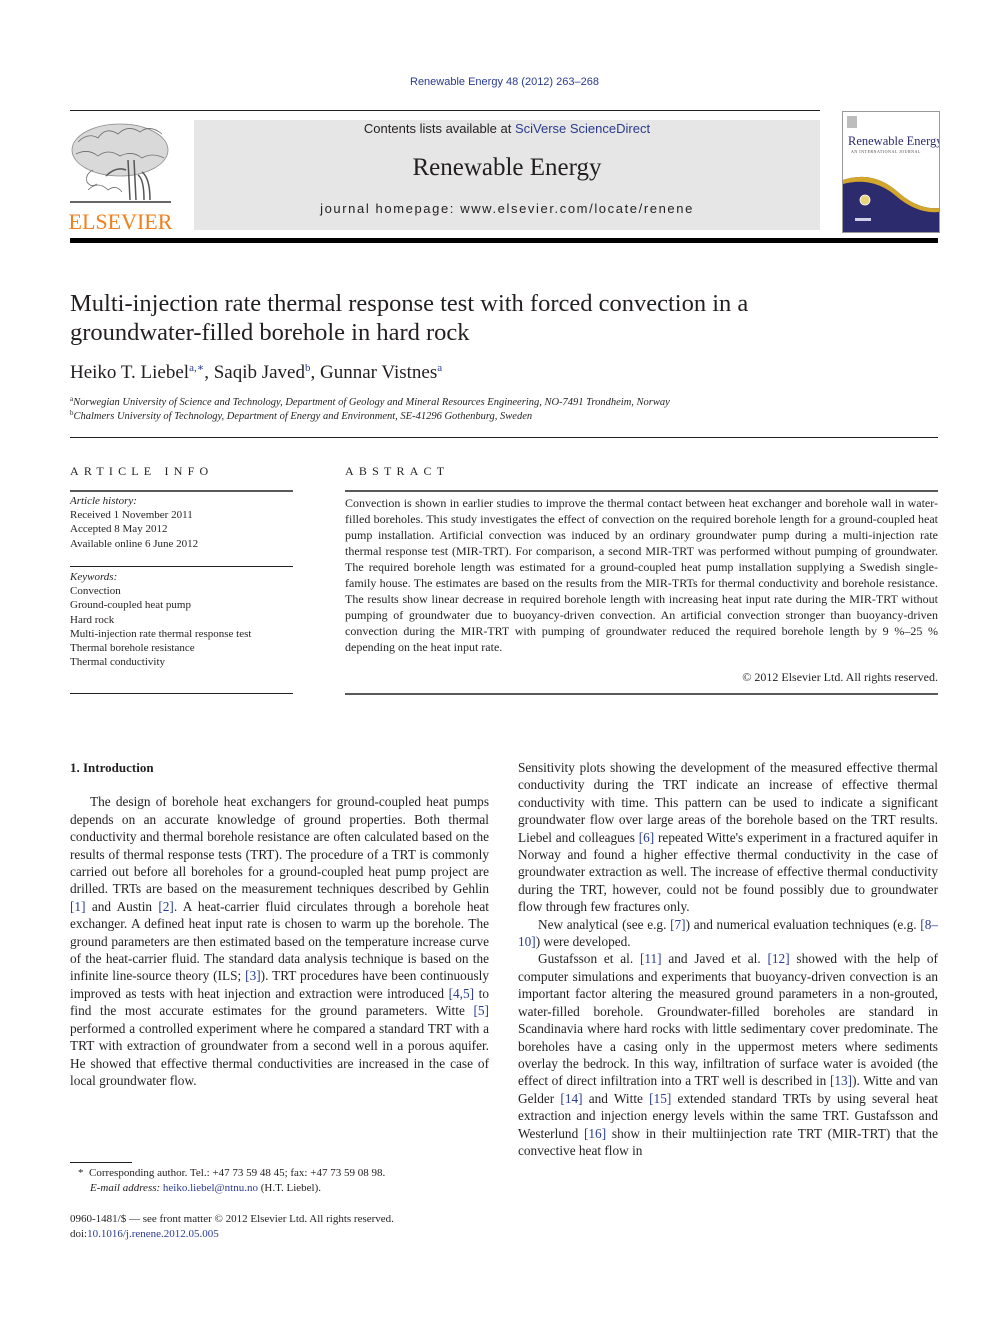 This screenshot has width=992, height=1323. What do you see at coordinates (397, 471) in the screenshot?
I see `abstract-heading: ABSTRACT` at bounding box center [397, 471].